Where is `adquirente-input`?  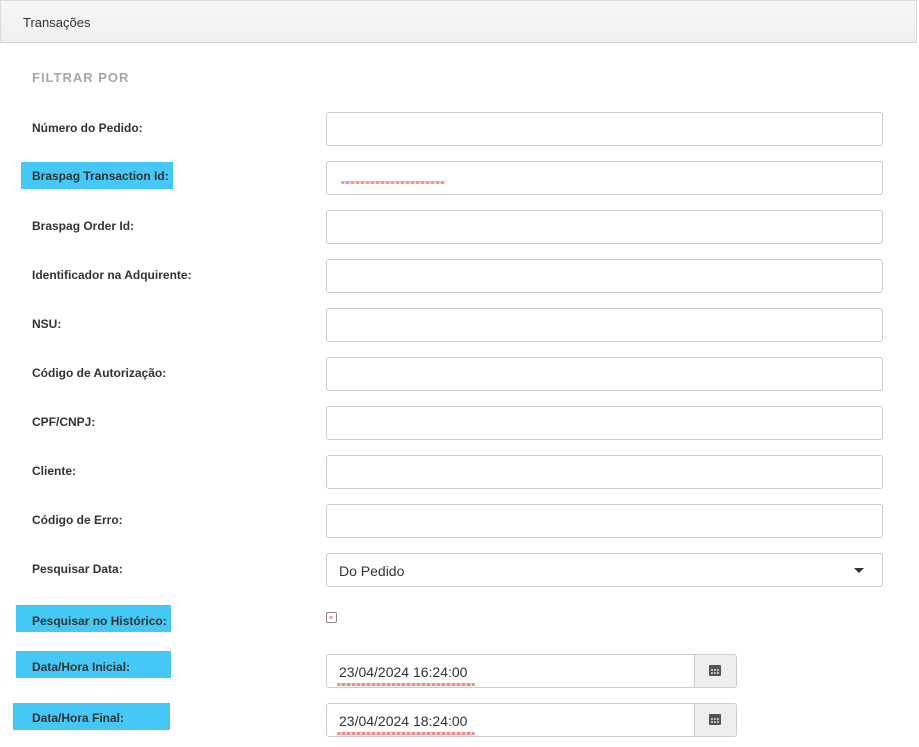 adquirente-input is located at coordinates (604, 276).